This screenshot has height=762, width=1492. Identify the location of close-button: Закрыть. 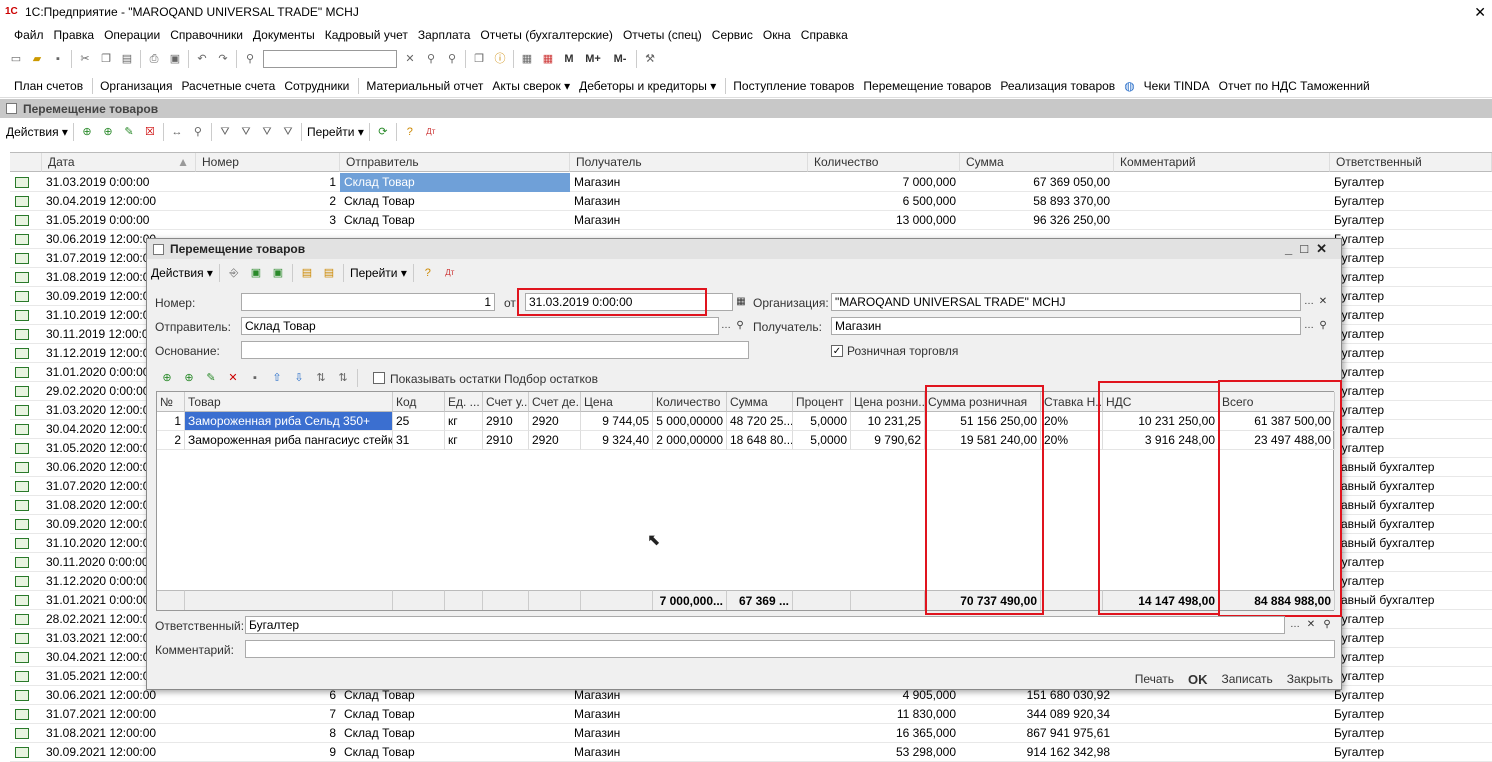
(1310, 679).